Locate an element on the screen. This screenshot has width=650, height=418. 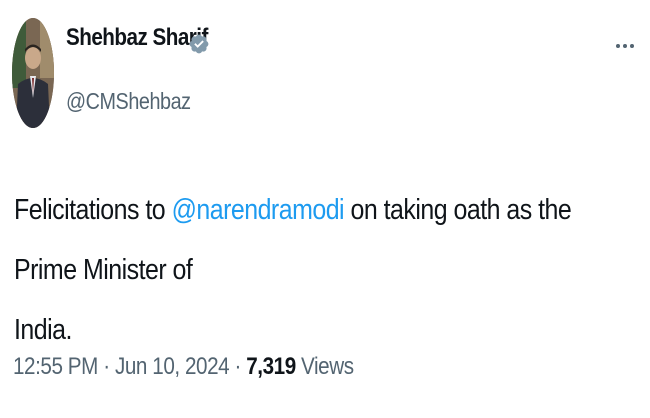
mention-link: @narendramodi is located at coordinates (258, 210).